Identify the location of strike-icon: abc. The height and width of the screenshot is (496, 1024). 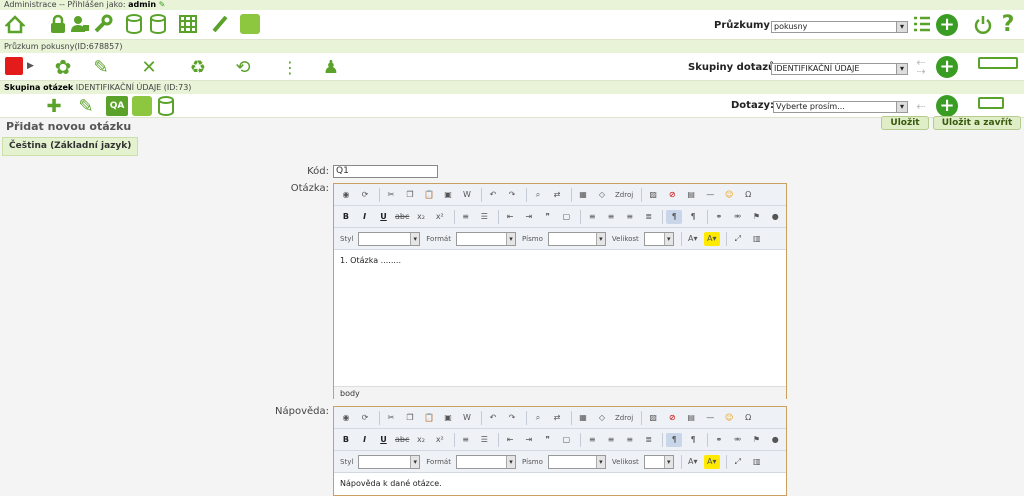
(402, 440).